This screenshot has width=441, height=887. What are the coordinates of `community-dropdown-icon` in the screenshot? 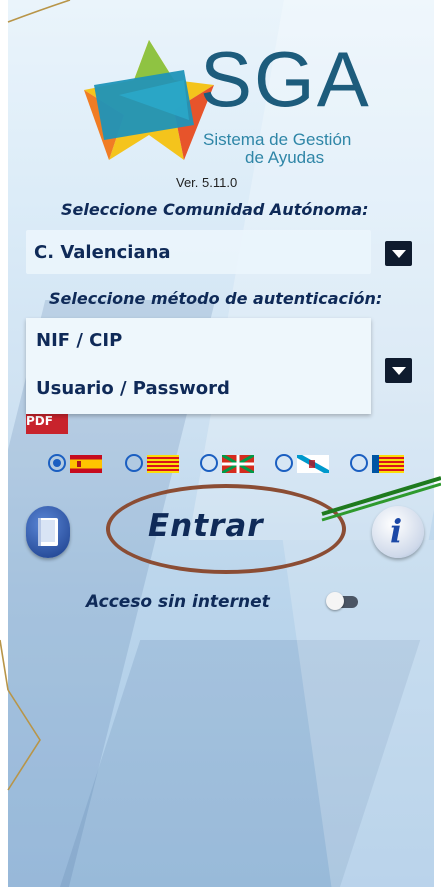 It's located at (398, 253).